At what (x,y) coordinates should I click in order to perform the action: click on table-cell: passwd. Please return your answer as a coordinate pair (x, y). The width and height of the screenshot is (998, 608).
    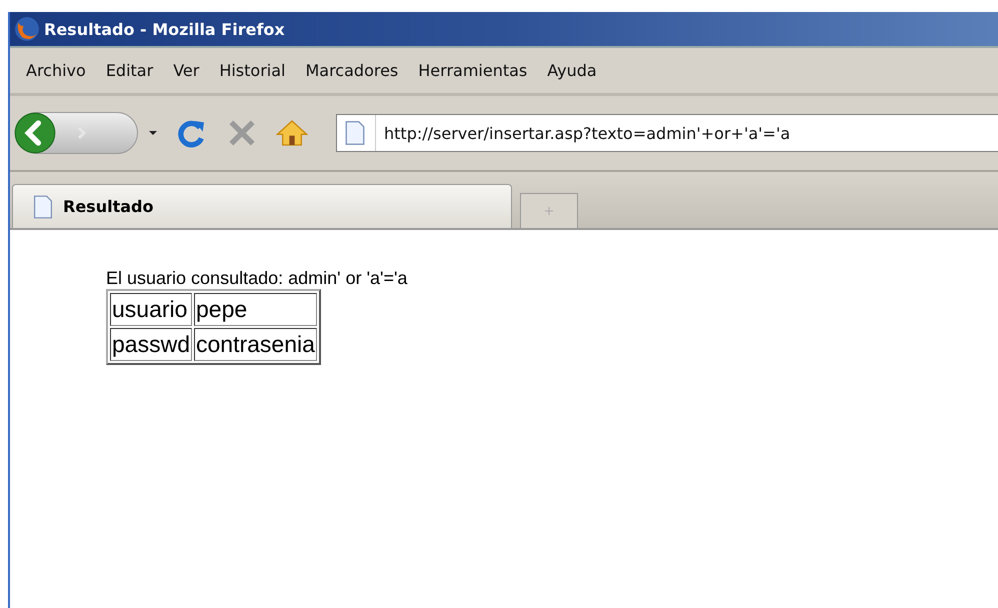
    Looking at the image, I should click on (151, 344).